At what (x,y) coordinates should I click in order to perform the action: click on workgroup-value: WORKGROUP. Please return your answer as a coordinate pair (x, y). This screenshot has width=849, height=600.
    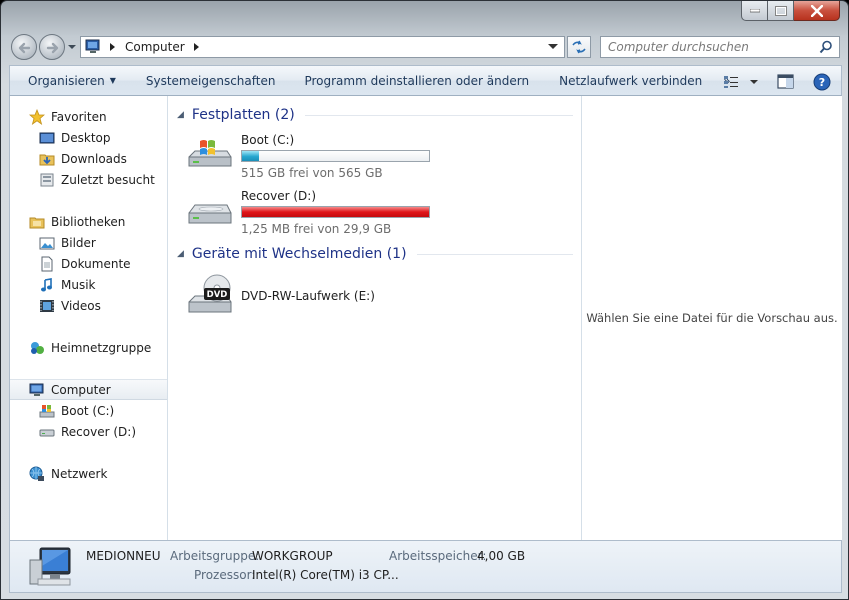
    Looking at the image, I should click on (292, 556).